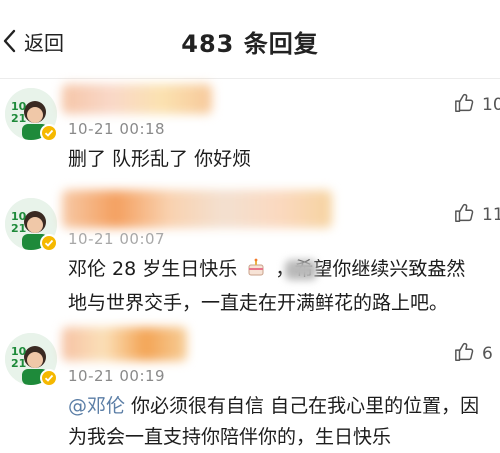 This screenshot has width=500, height=453. What do you see at coordinates (160, 159) in the screenshot?
I see `comment-text: 删了 队形乱了 你好烦` at bounding box center [160, 159].